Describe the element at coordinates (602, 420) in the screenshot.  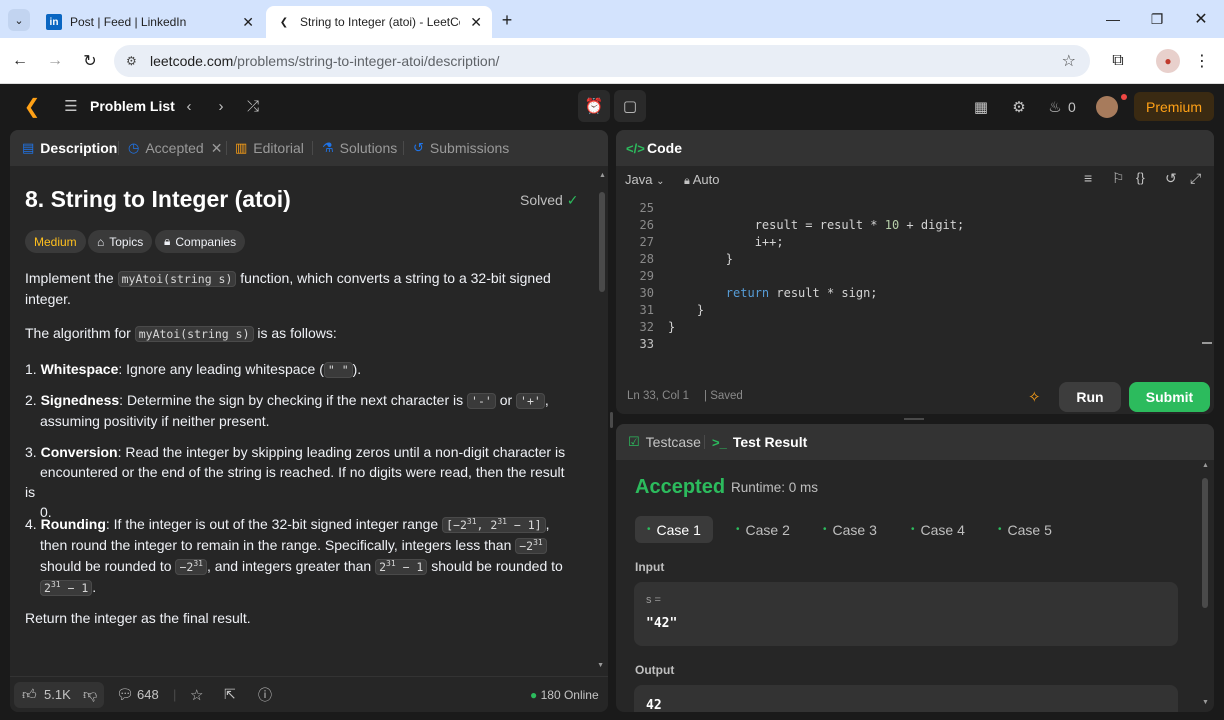
I see `scrollbar: ▲` at that location.